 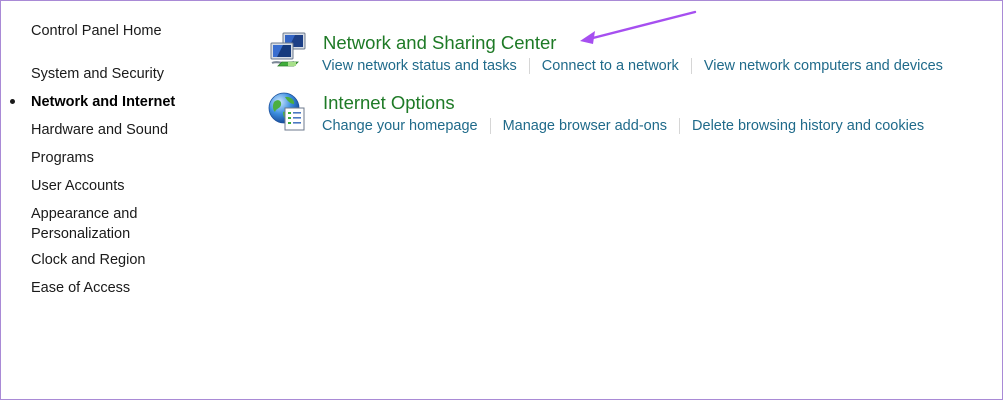 I want to click on view-network-status-link: View network status and tasks, so click(x=419, y=66).